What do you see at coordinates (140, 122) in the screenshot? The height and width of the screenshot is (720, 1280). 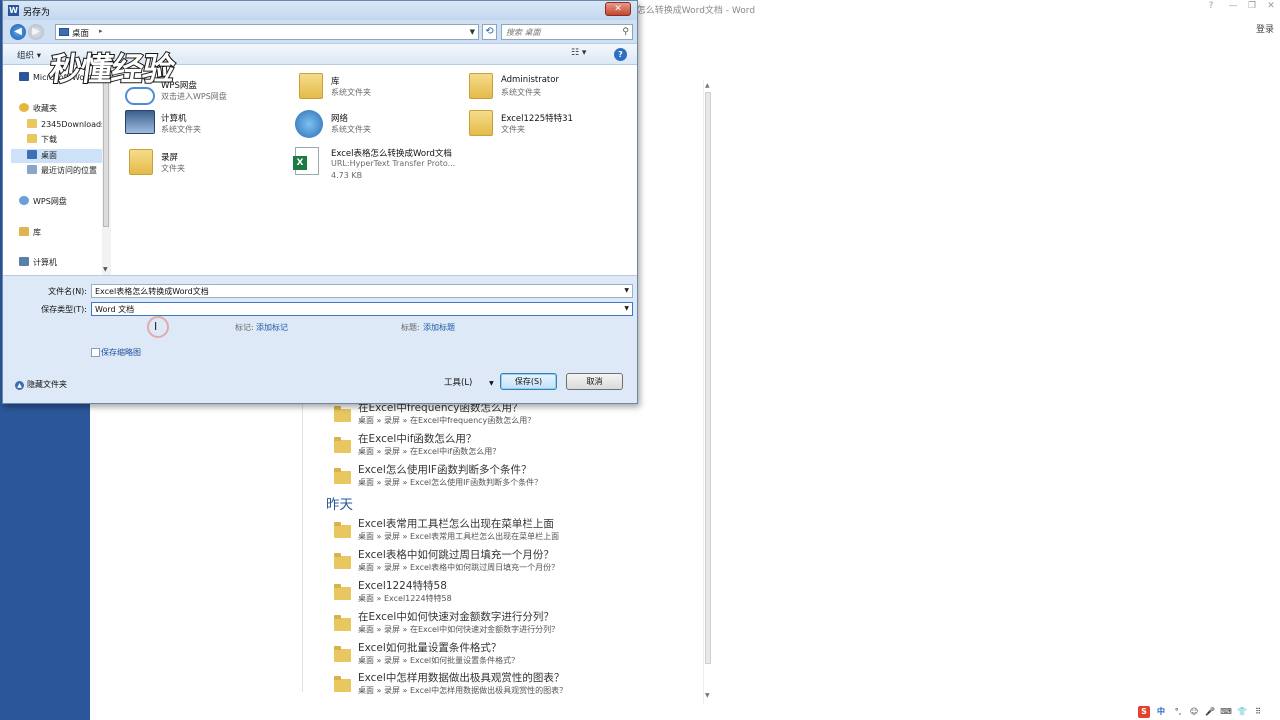 I see `computer-icon` at bounding box center [140, 122].